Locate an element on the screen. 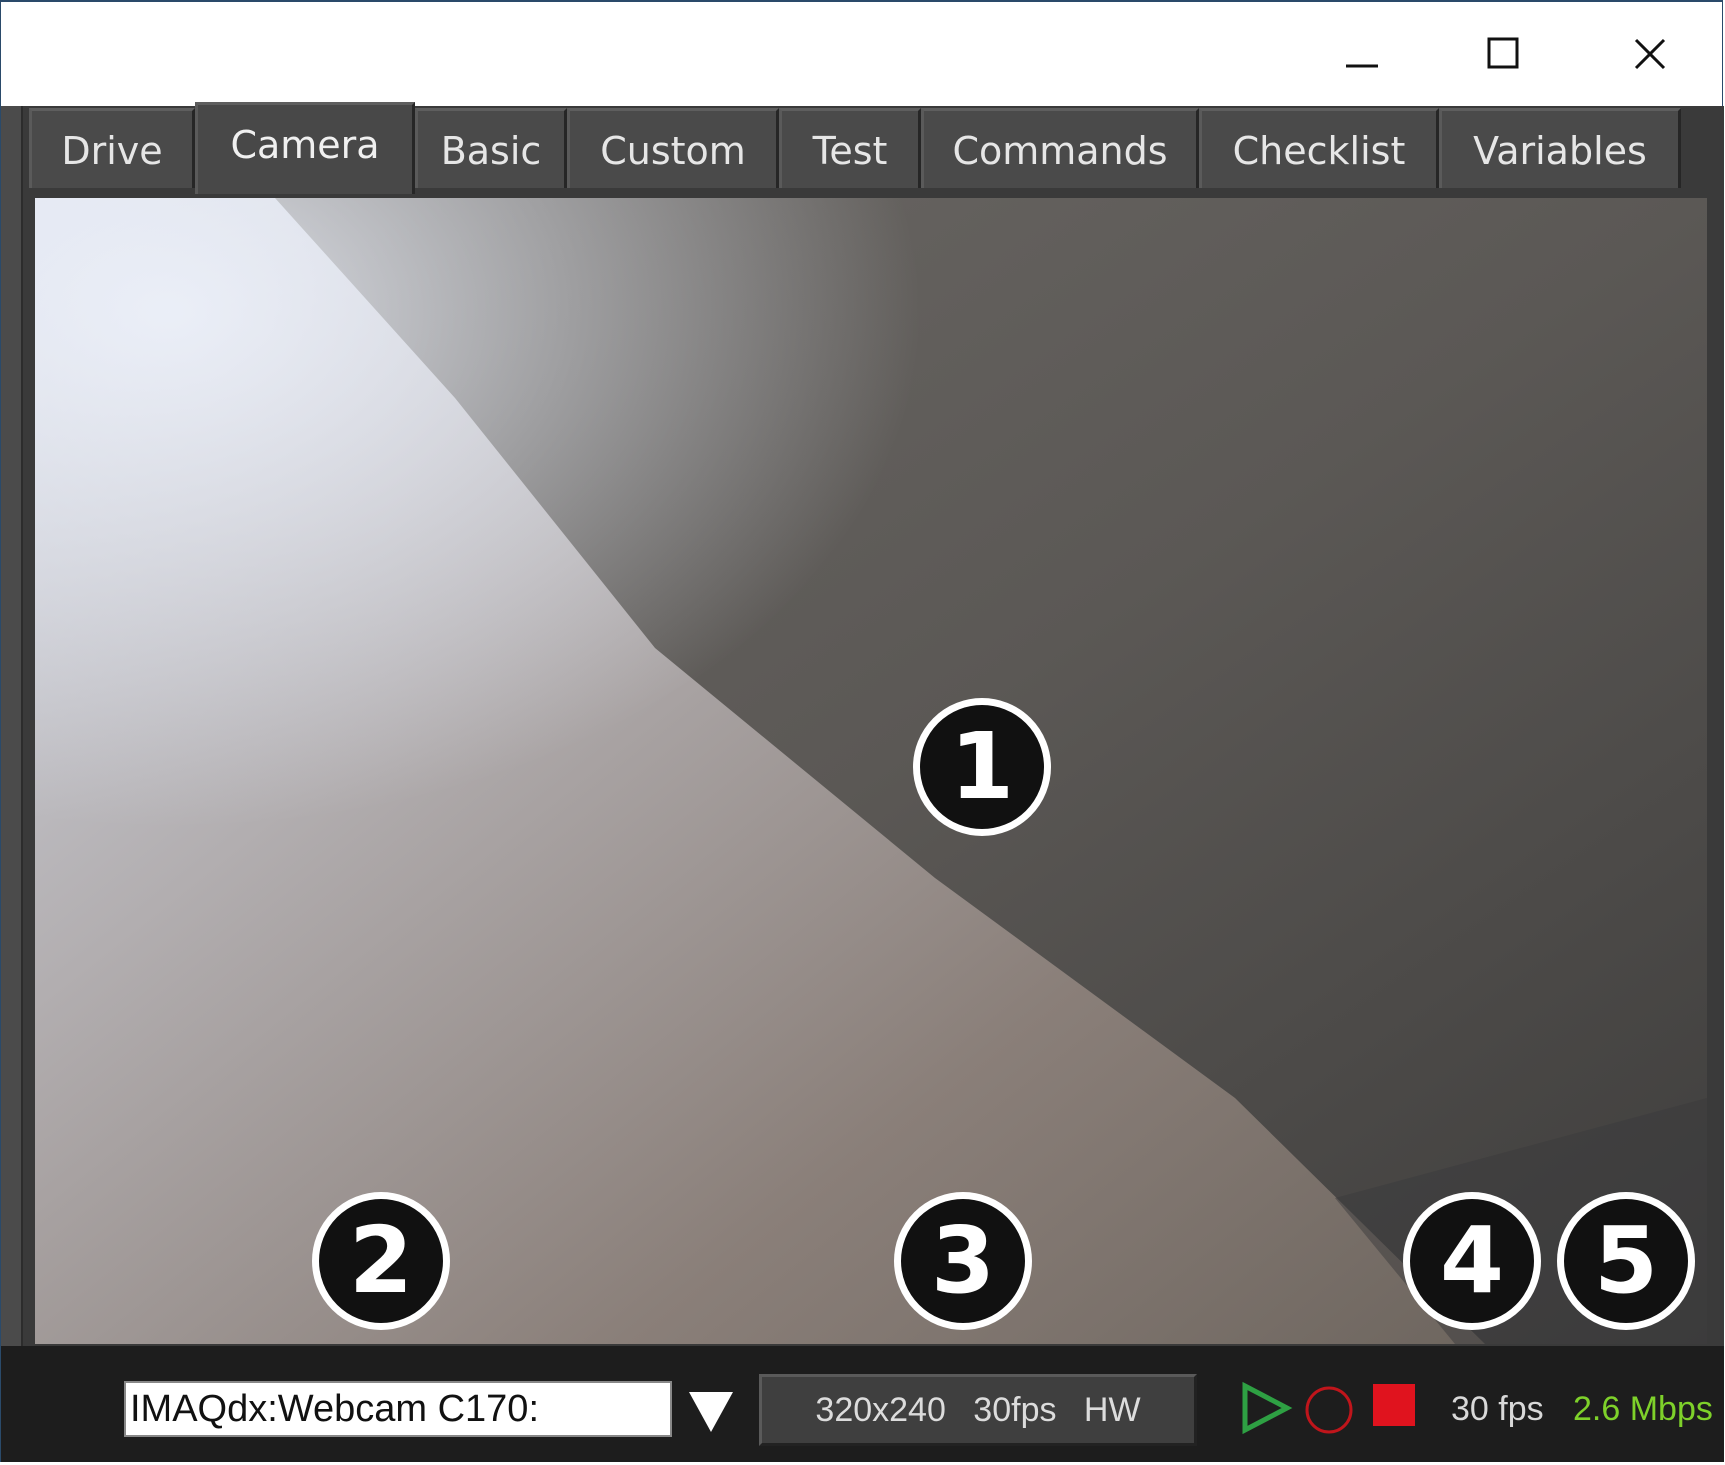  callout-marker-5: 5 is located at coordinates (1626, 1261).